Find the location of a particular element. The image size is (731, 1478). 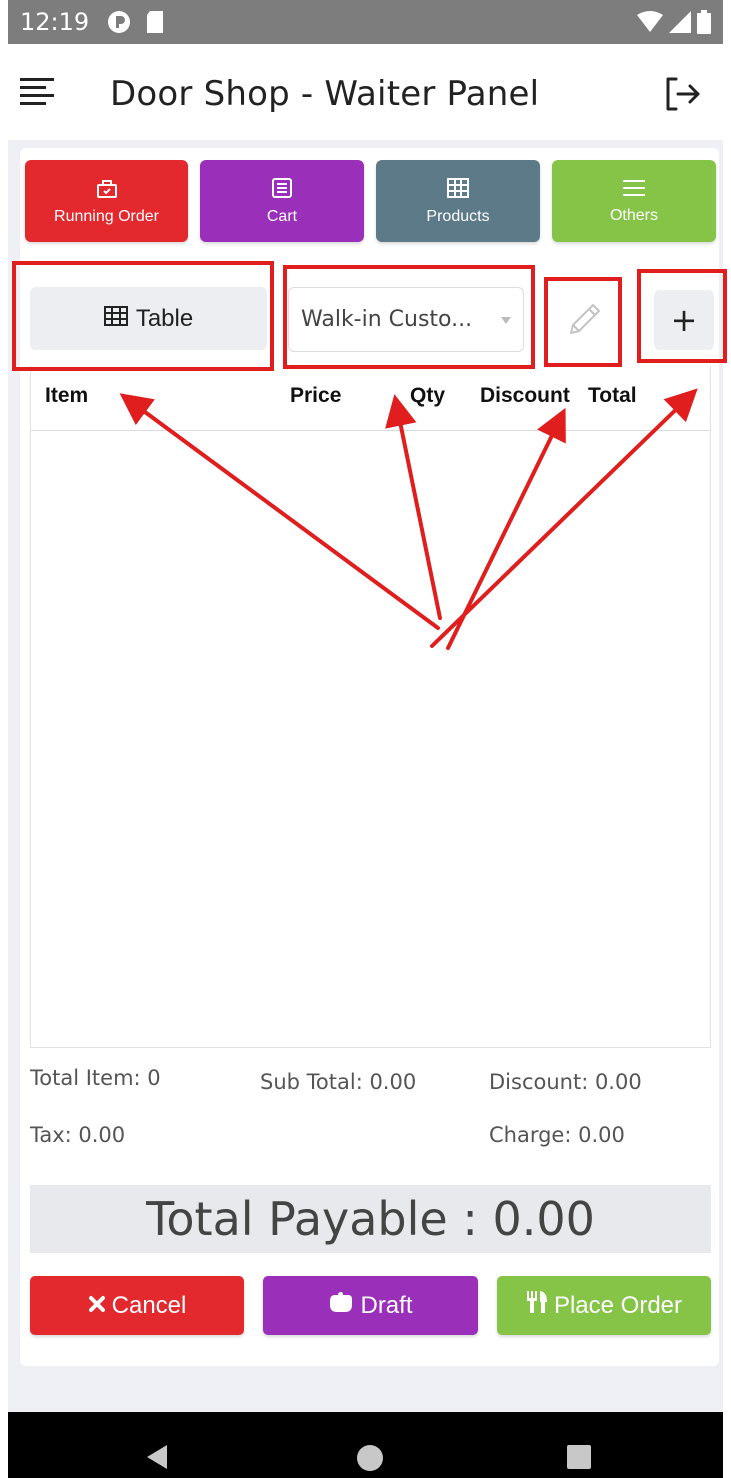

charge-text: Charge: 0.00 is located at coordinates (557, 1135).